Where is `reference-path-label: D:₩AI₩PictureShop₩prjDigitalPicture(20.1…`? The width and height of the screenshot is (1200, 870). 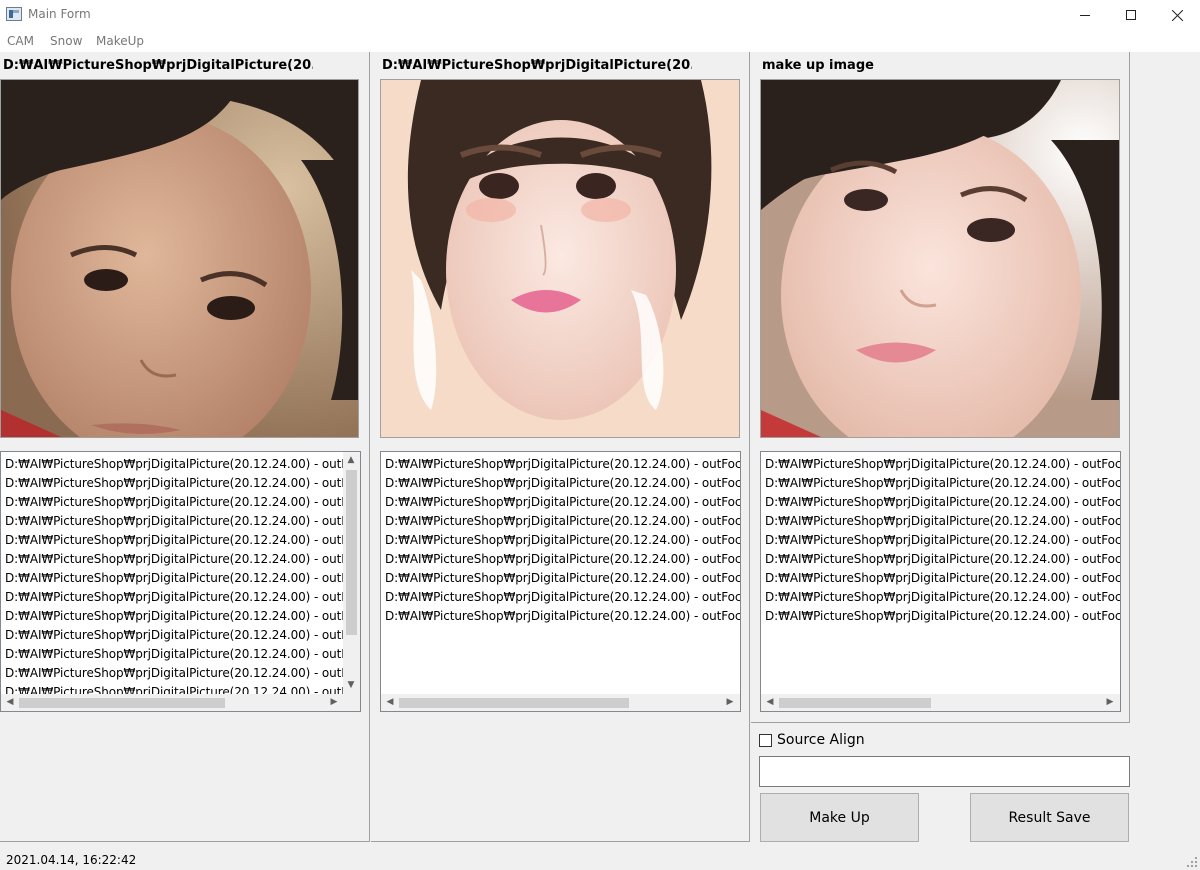 reference-path-label: D:₩AI₩PictureShop₩prjDigitalPicture(20.1… is located at coordinates (537, 65).